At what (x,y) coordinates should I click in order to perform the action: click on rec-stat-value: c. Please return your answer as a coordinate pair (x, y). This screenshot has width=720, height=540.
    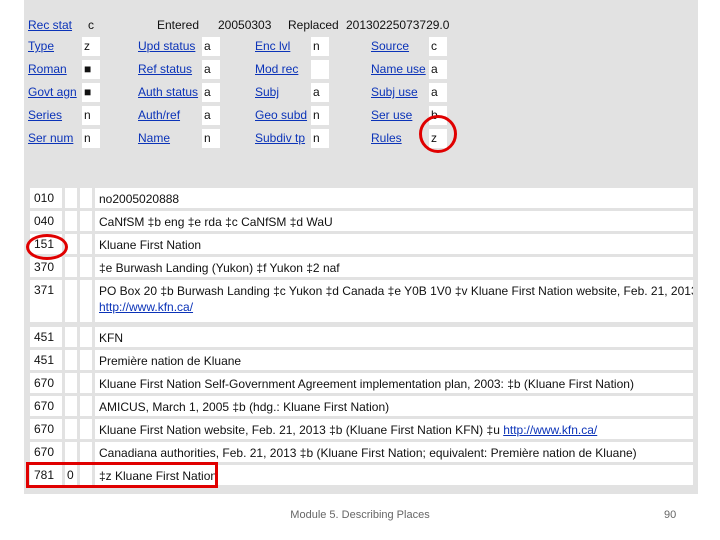
    Looking at the image, I should click on (91, 25).